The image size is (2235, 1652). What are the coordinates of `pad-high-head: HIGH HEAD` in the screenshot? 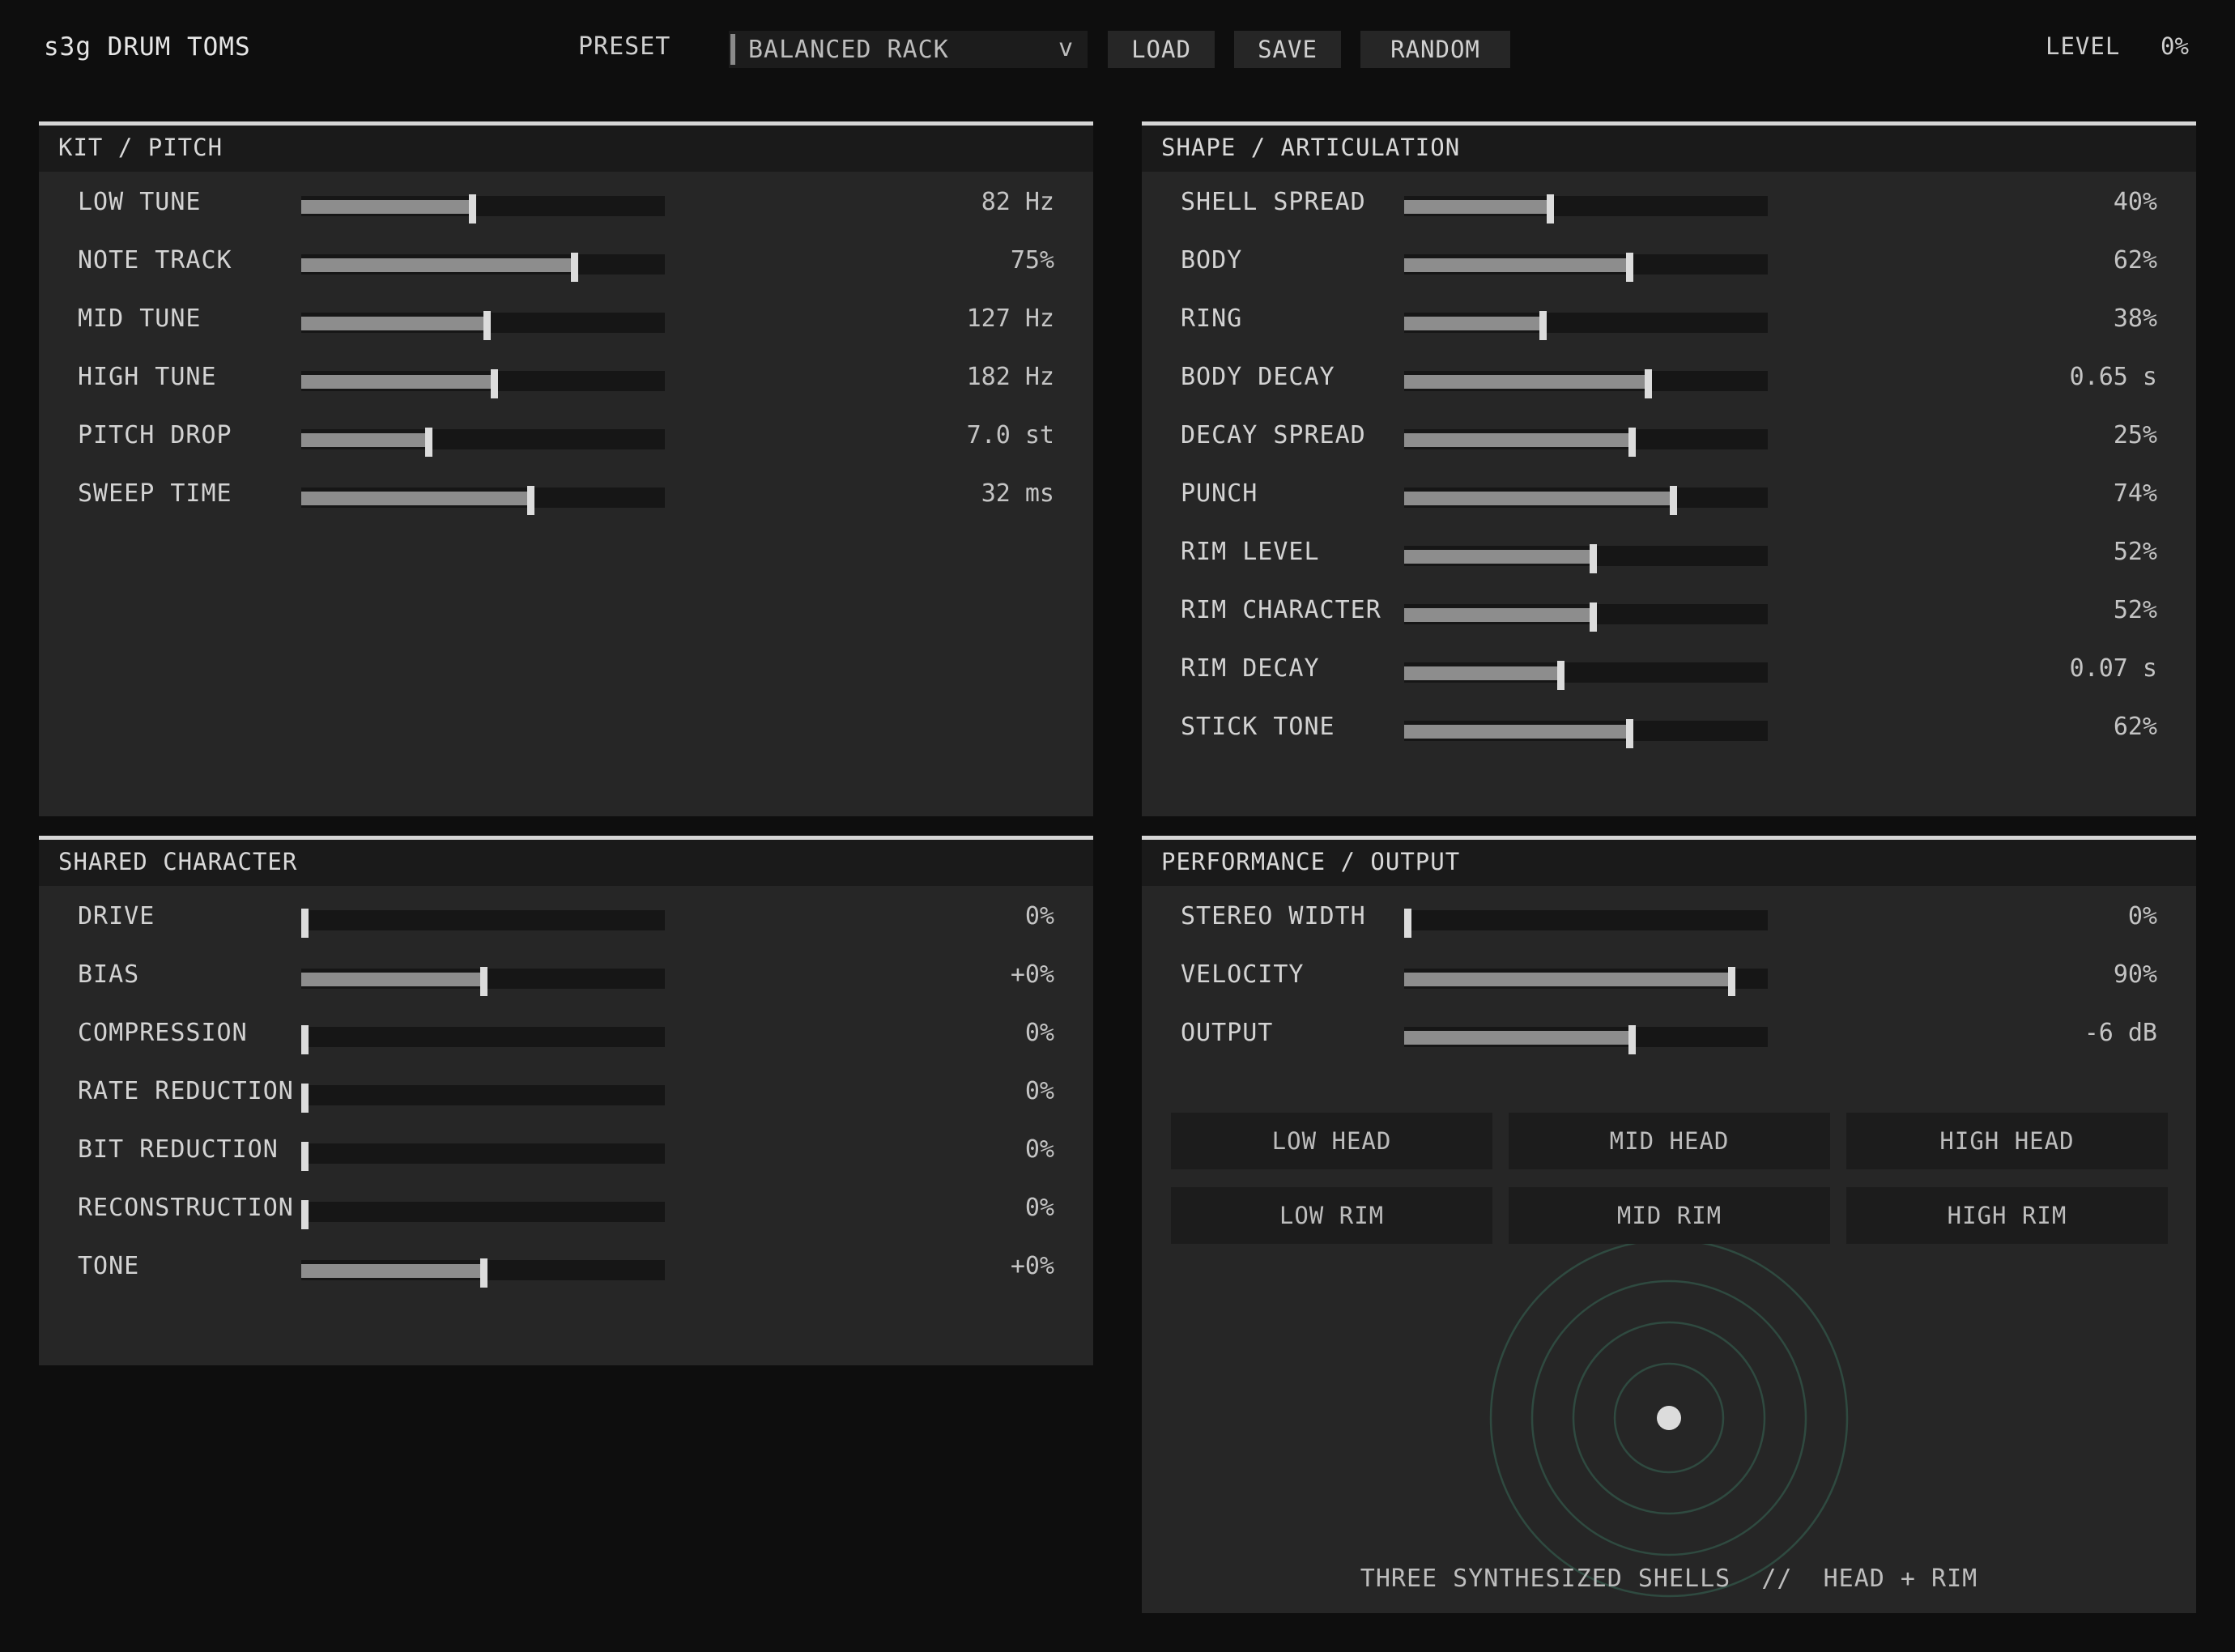 It's located at (2007, 1141).